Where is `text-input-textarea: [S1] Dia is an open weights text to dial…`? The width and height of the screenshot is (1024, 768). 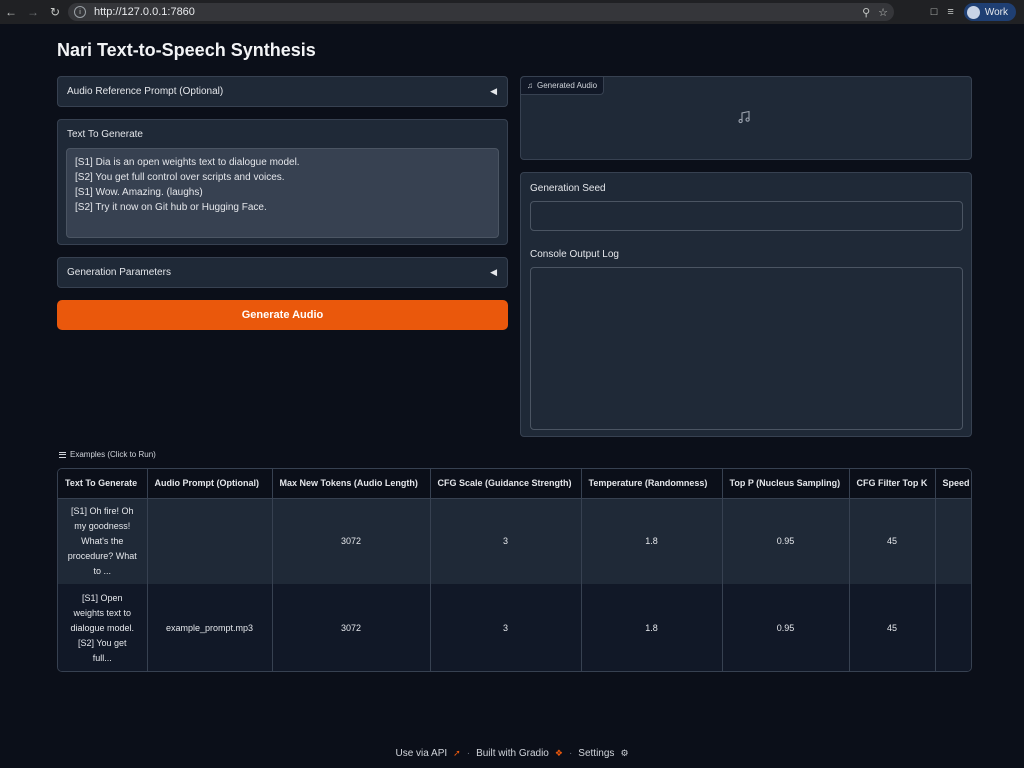
text-input-textarea: [S1] Dia is an open weights text to dial… is located at coordinates (282, 193).